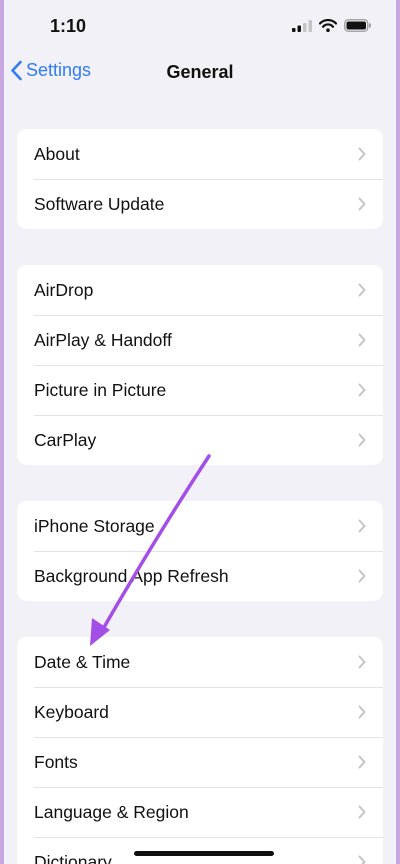 This screenshot has height=864, width=400. What do you see at coordinates (204, 853) in the screenshot?
I see `home-indicator` at bounding box center [204, 853].